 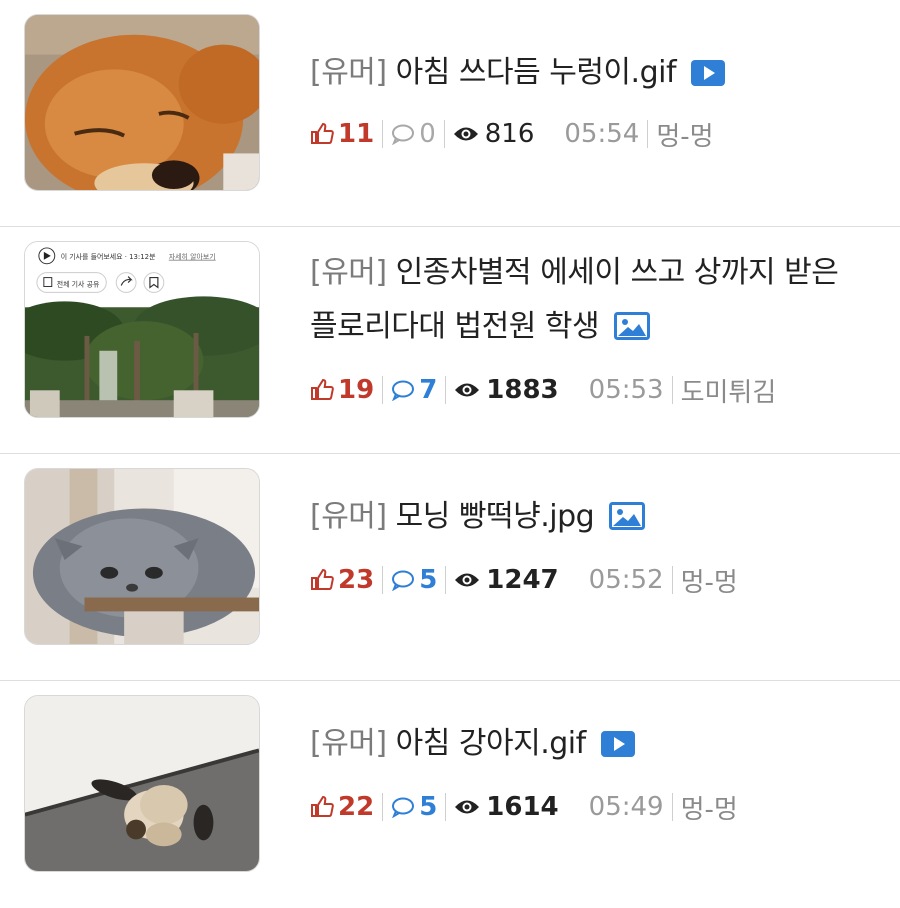 I want to click on post-meta: 22 5 1614 05:49 멍-멍, so click(x=595, y=807).